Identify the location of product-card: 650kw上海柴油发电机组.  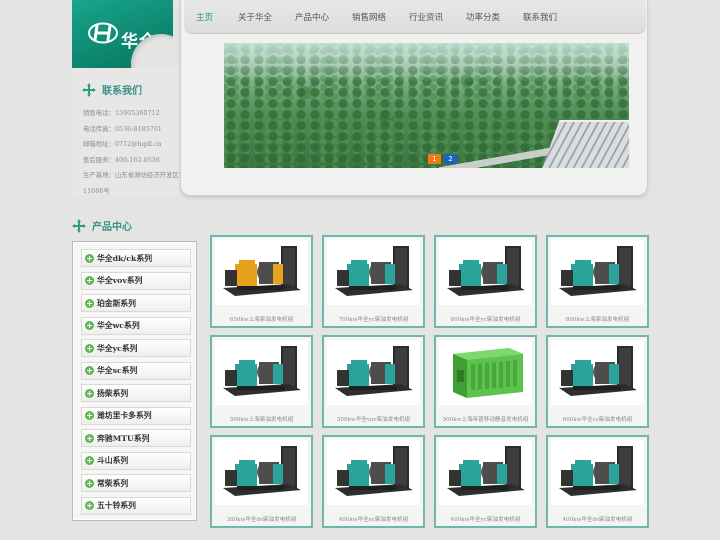
(261, 281).